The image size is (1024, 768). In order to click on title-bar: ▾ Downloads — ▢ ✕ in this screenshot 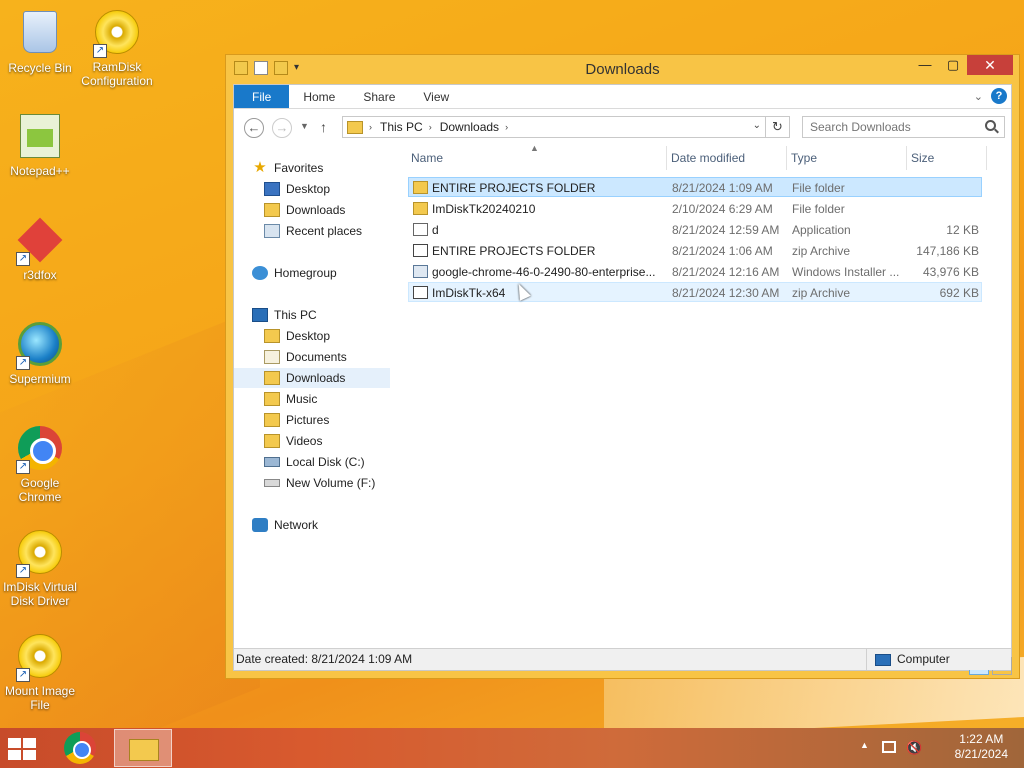, I will do `click(622, 69)`.